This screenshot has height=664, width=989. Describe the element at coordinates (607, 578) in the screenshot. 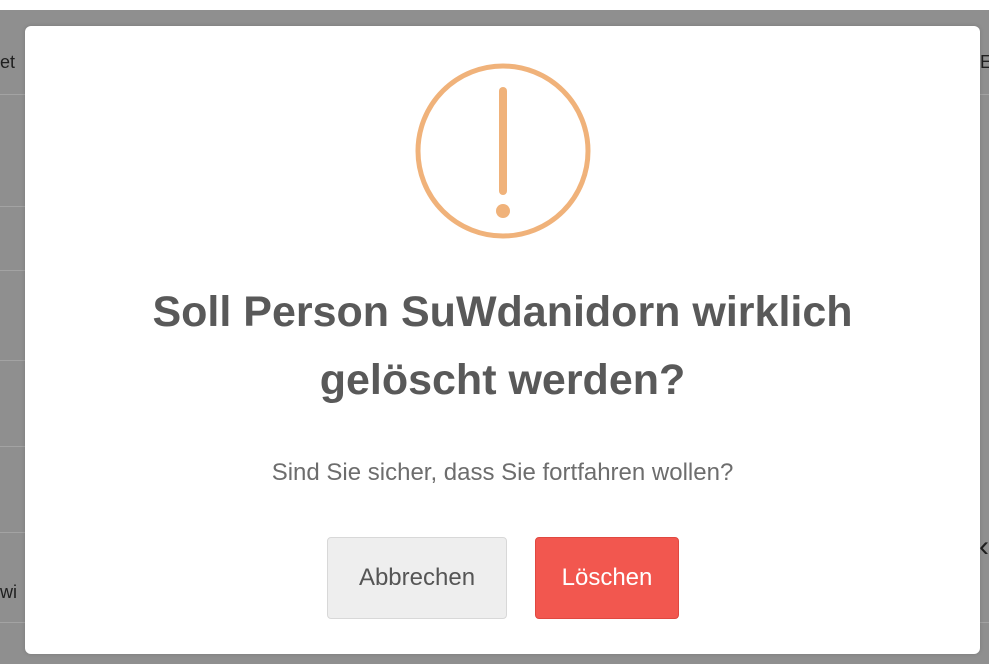

I see `delete-button: Löschen` at that location.